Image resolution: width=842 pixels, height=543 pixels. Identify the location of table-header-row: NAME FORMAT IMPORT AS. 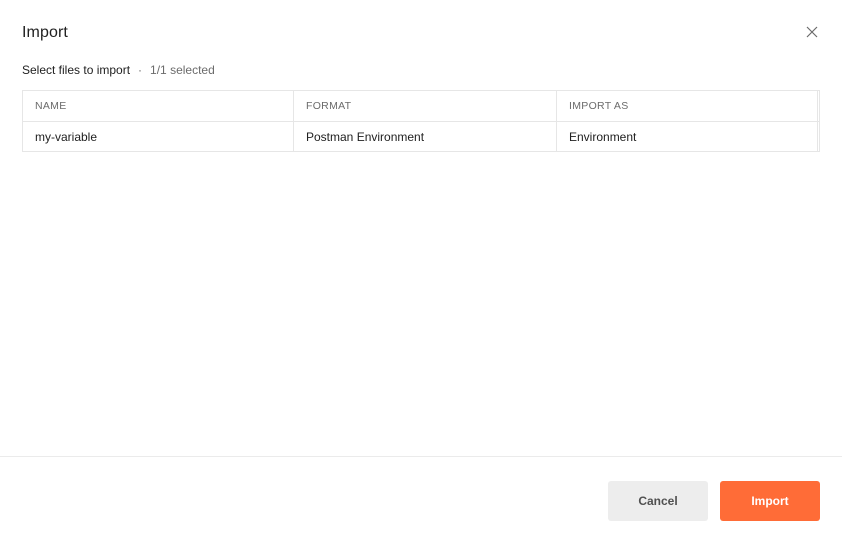
(421, 106).